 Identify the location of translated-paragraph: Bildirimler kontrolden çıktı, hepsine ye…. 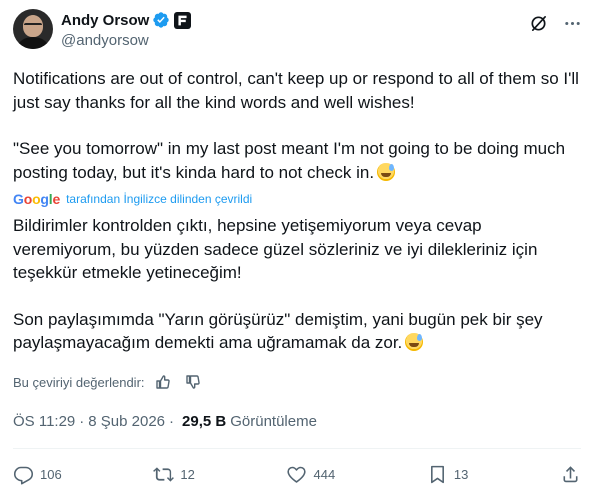
(275, 249).